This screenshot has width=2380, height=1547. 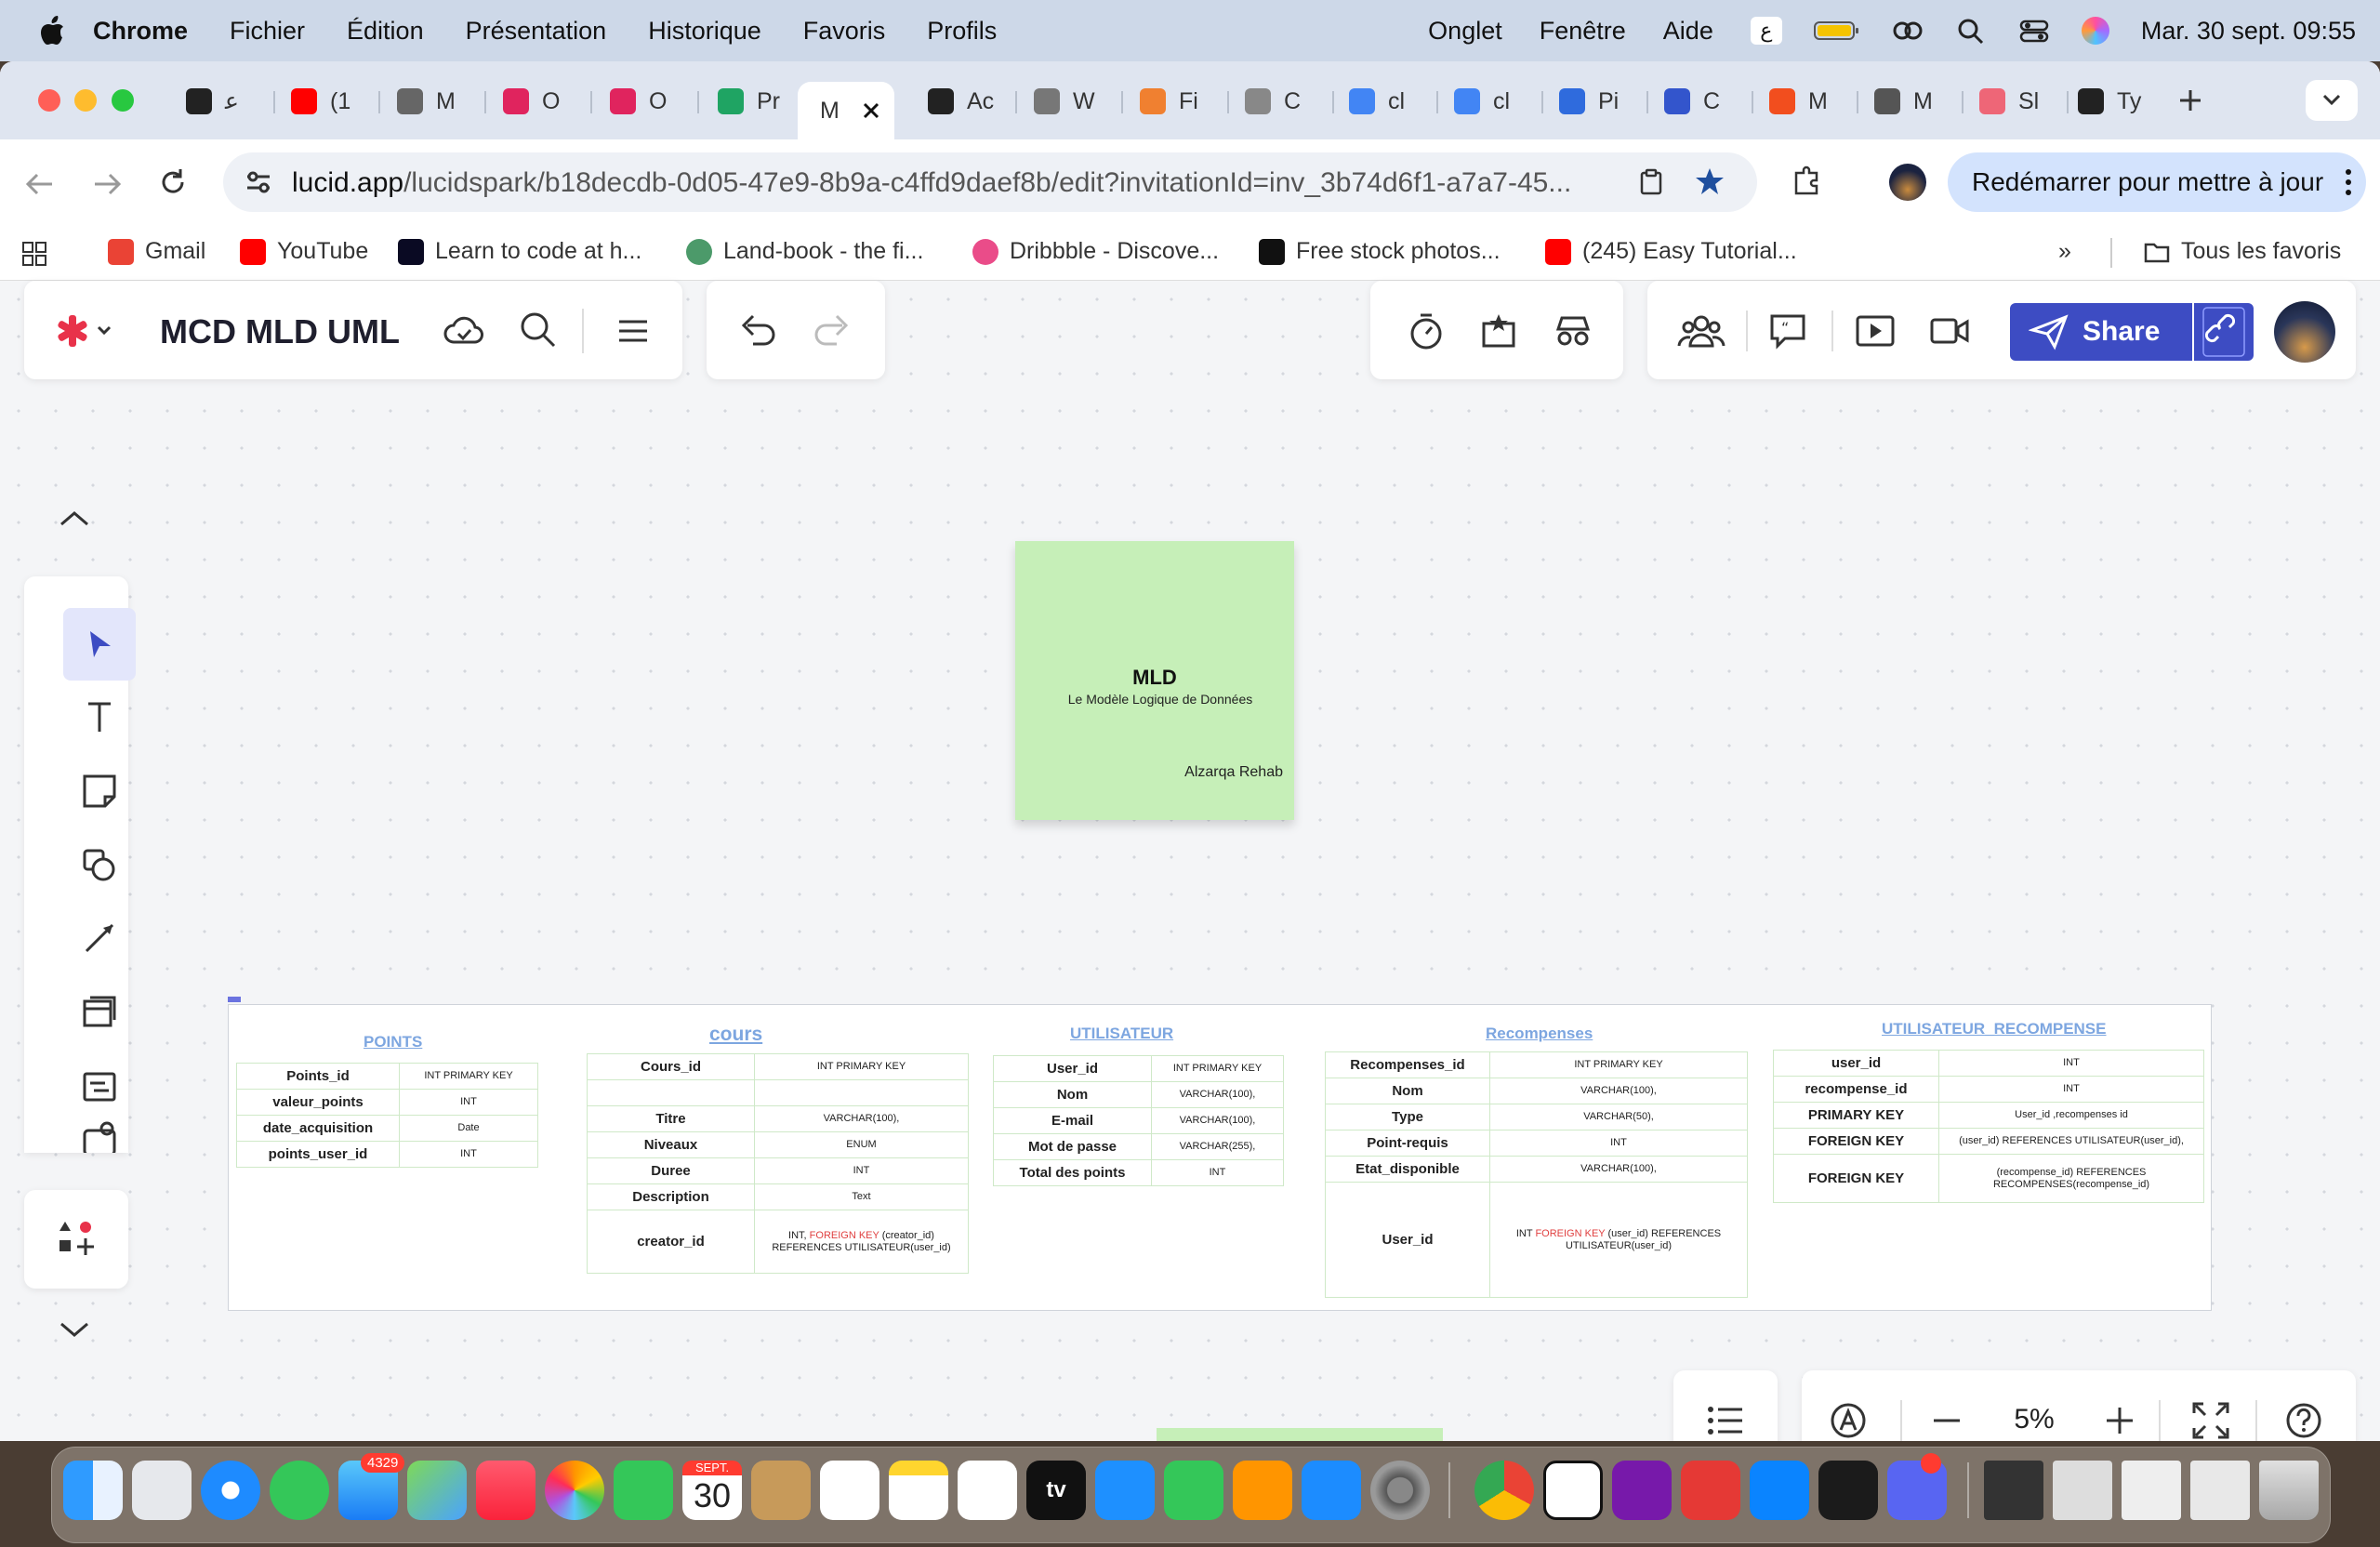 What do you see at coordinates (99, 1136) in the screenshot?
I see `more-tools-icon` at bounding box center [99, 1136].